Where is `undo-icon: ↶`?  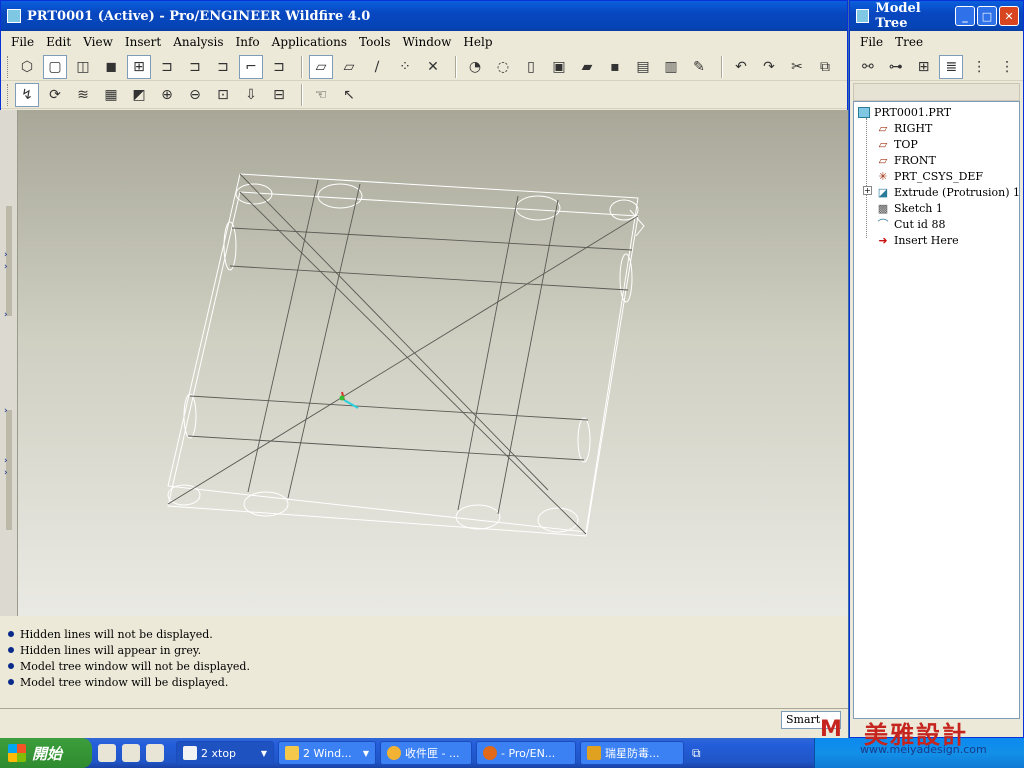 undo-icon: ↶ is located at coordinates (741, 67).